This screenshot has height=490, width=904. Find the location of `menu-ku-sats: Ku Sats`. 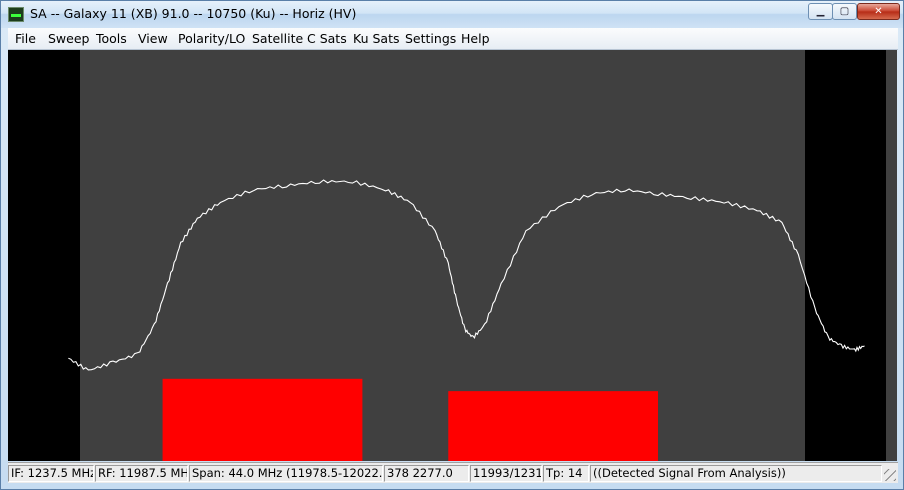

menu-ku-sats: Ku Sats is located at coordinates (376, 38).